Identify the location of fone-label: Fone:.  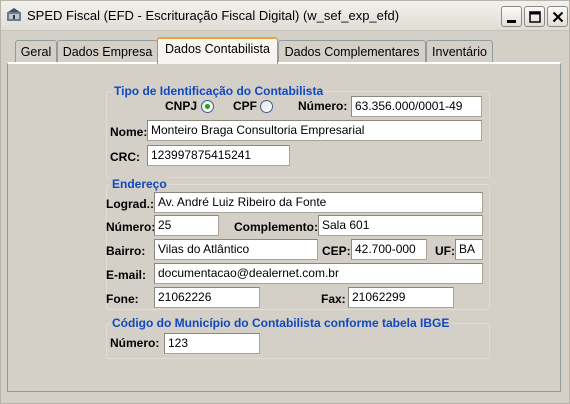
(122, 299).